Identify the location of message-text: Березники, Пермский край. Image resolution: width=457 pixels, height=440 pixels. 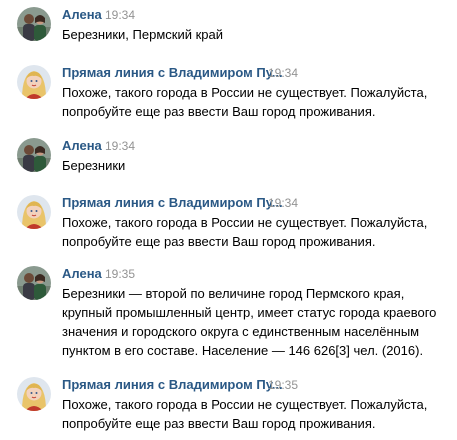
(142, 34).